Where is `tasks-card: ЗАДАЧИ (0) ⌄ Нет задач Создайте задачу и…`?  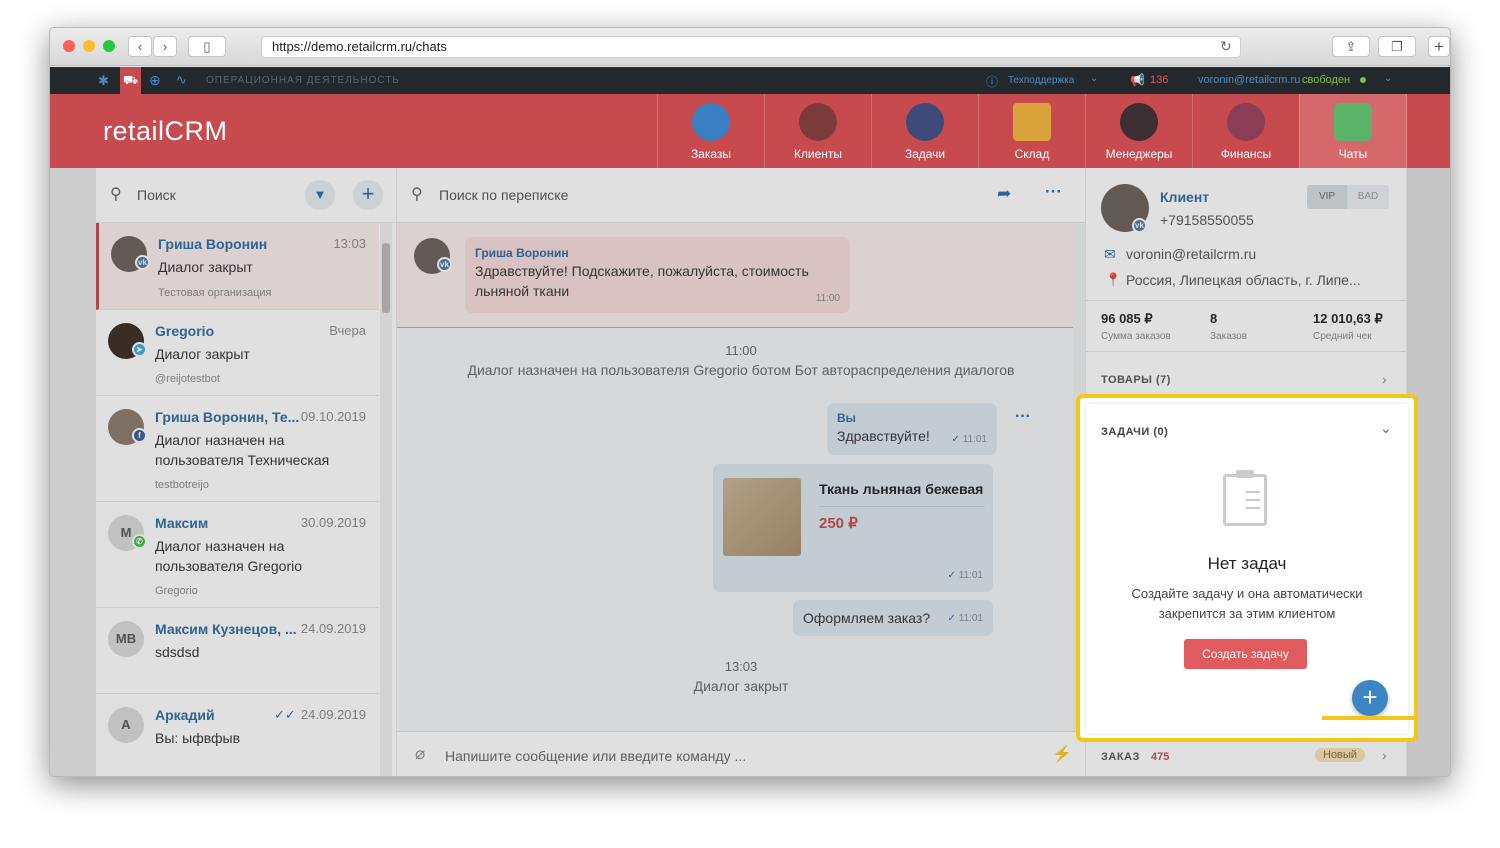
tasks-card: ЗАДАЧИ (0) ⌄ Нет задач Создайте задачу и… is located at coordinates (1247, 569).